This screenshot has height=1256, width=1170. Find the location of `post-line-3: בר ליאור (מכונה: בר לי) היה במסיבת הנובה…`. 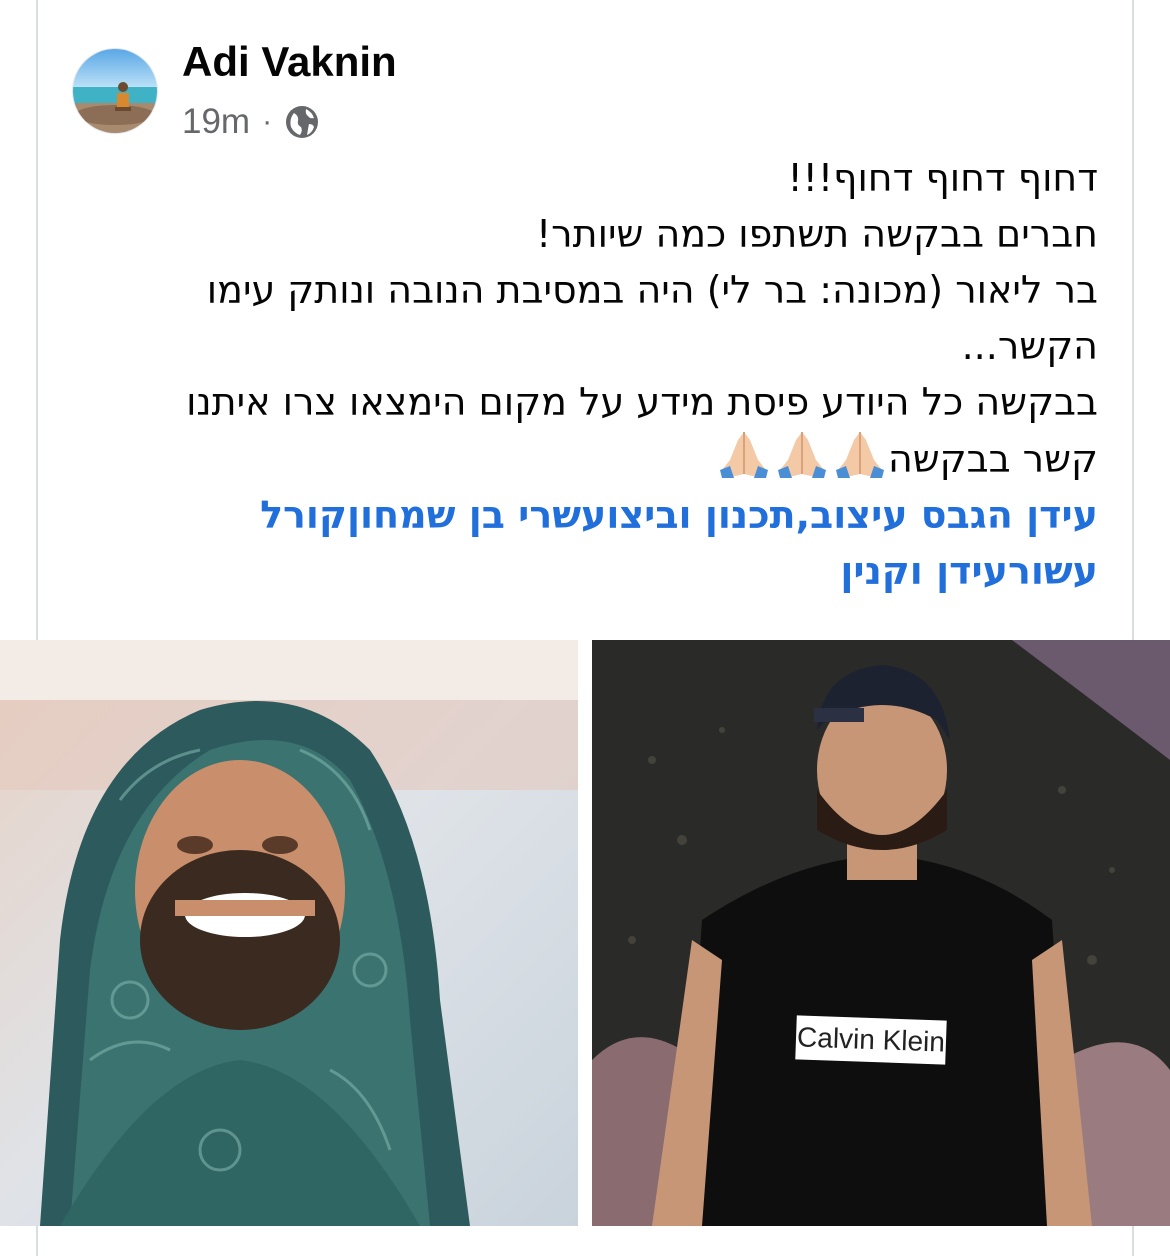

post-line-3: בר ליאור (מכונה: בר לי) היה במסיבת הנובה… is located at coordinates (652, 290).